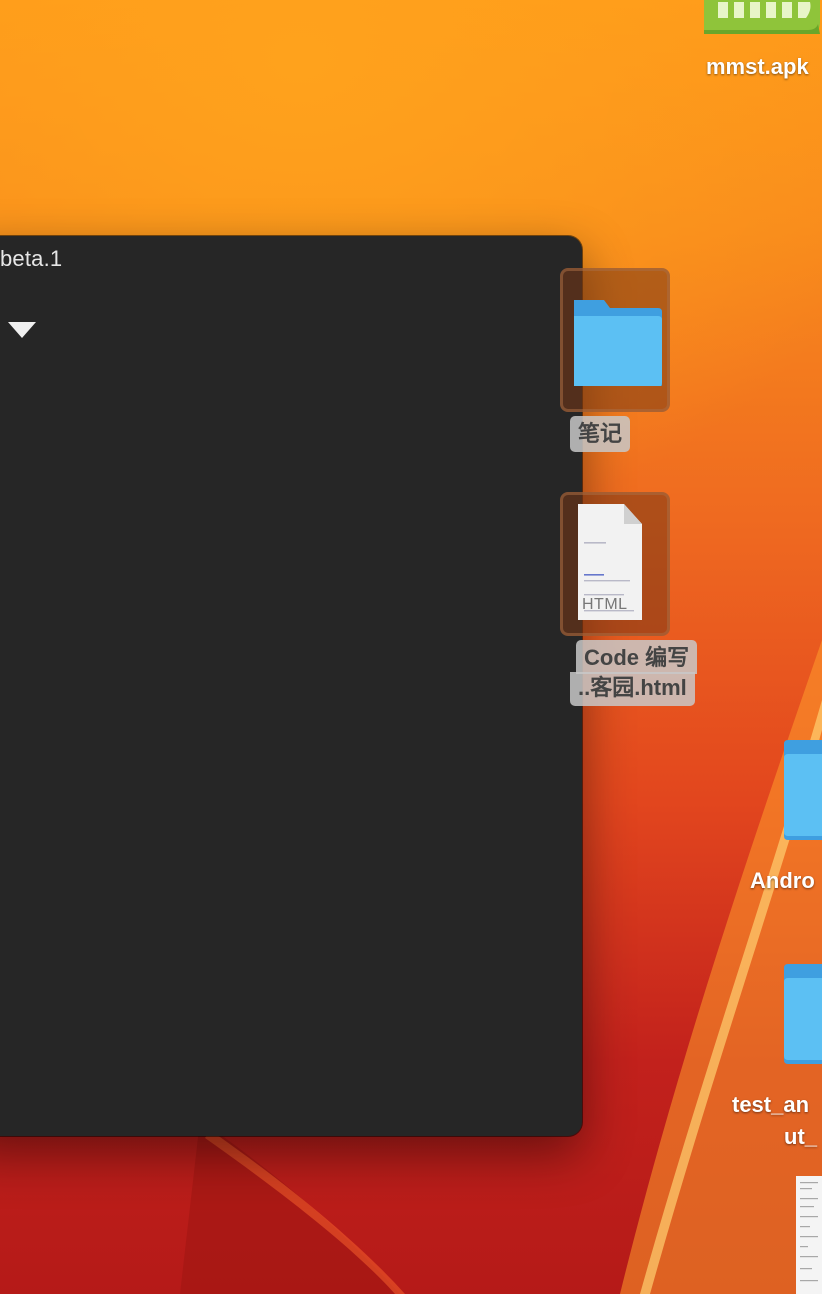  Describe the element at coordinates (772, 1054) in the screenshot. I see `desktop-item-test-folder: test_an ut_` at that location.